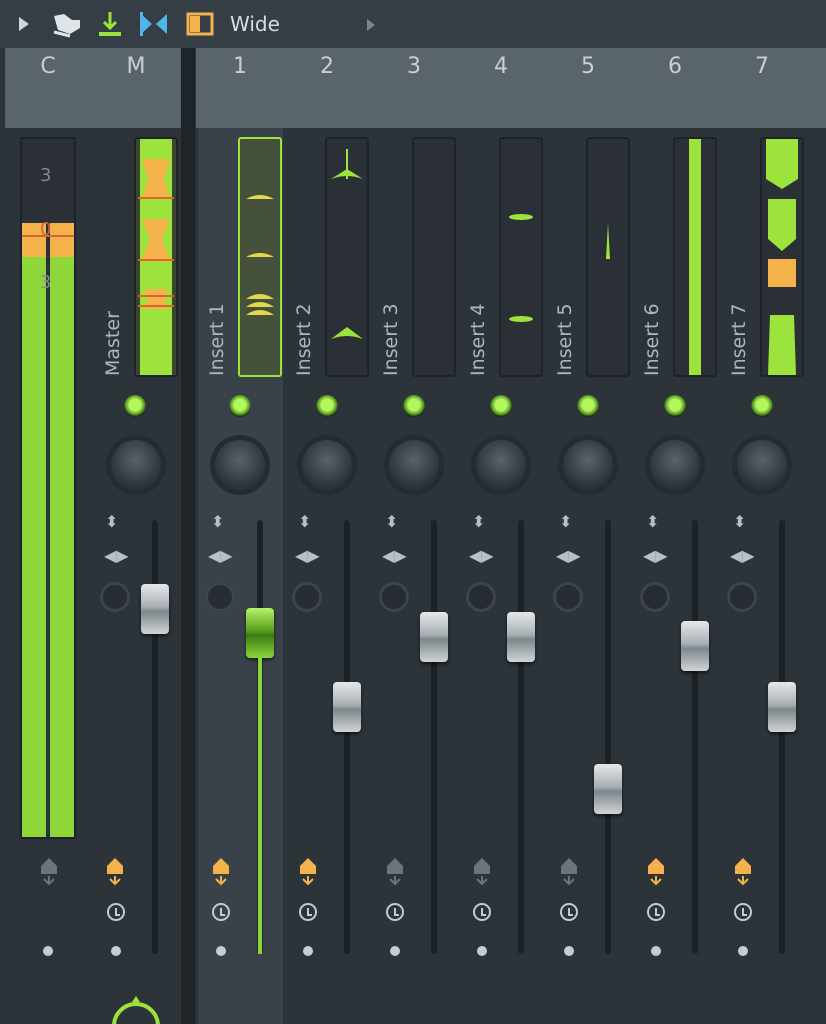 The width and height of the screenshot is (826, 1024). Describe the element at coordinates (565, 521) in the screenshot. I see `stereo-separation-icon-5: ⬍` at that location.